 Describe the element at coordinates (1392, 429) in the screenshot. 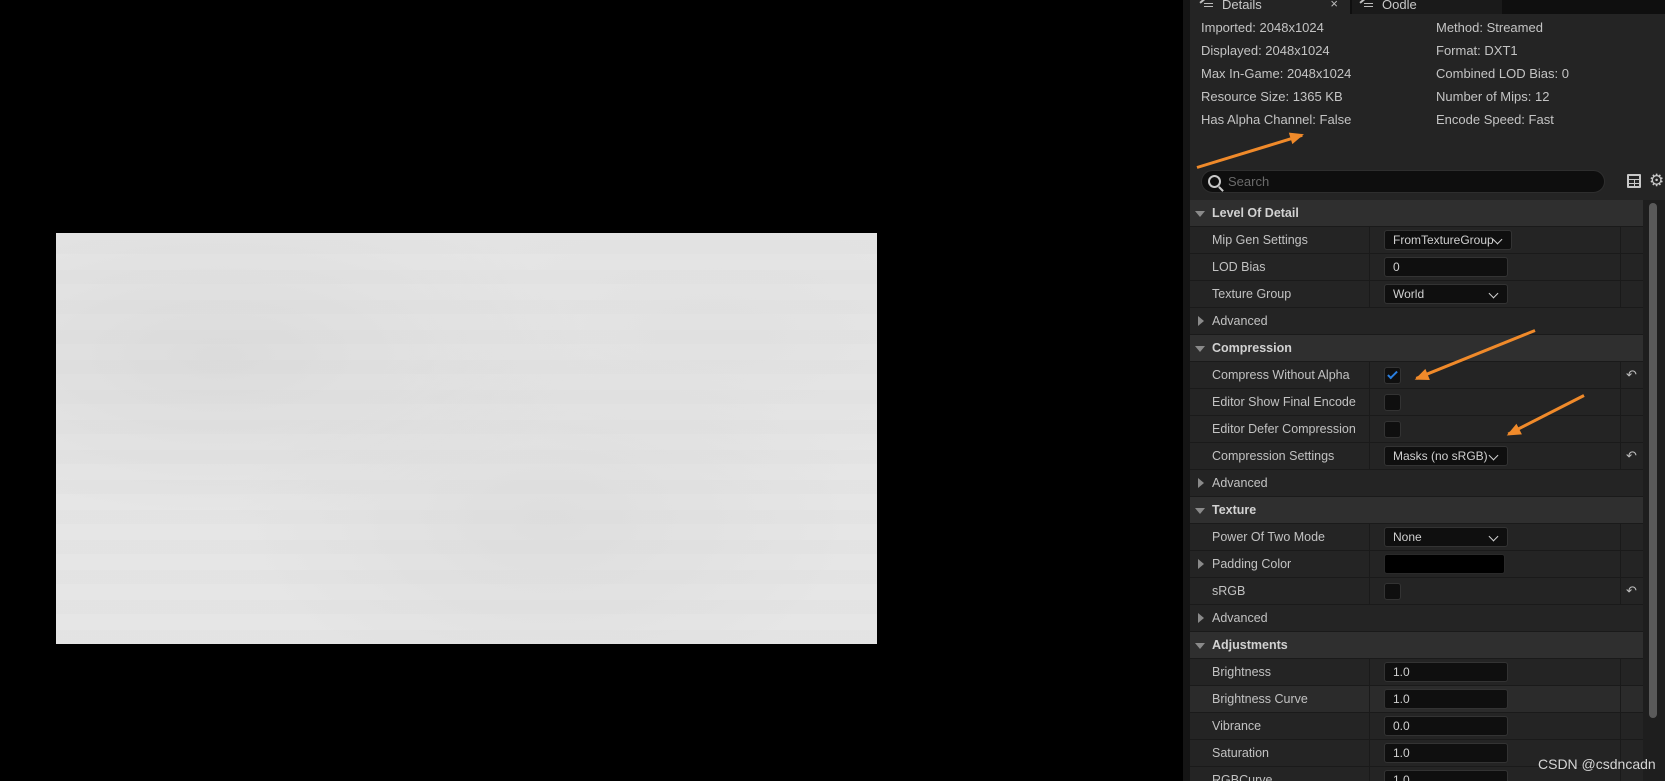

I see `editor-defer-compression-checkbox` at that location.